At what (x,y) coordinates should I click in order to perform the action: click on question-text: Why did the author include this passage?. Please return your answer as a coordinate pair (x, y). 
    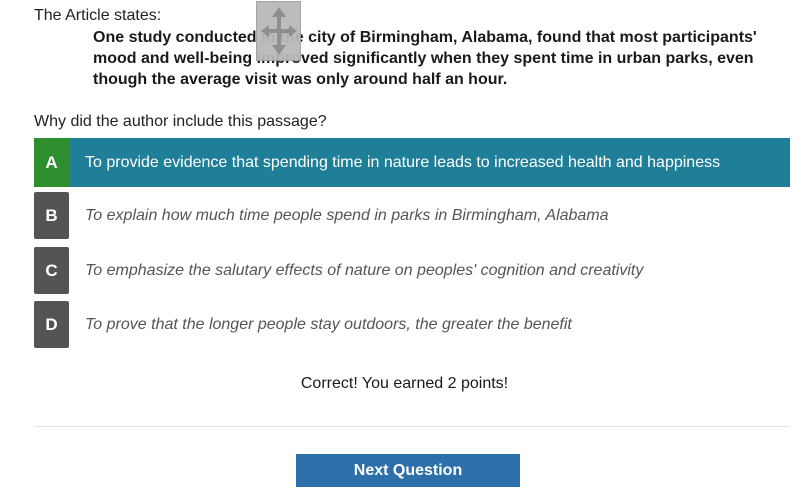
    Looking at the image, I should click on (180, 121).